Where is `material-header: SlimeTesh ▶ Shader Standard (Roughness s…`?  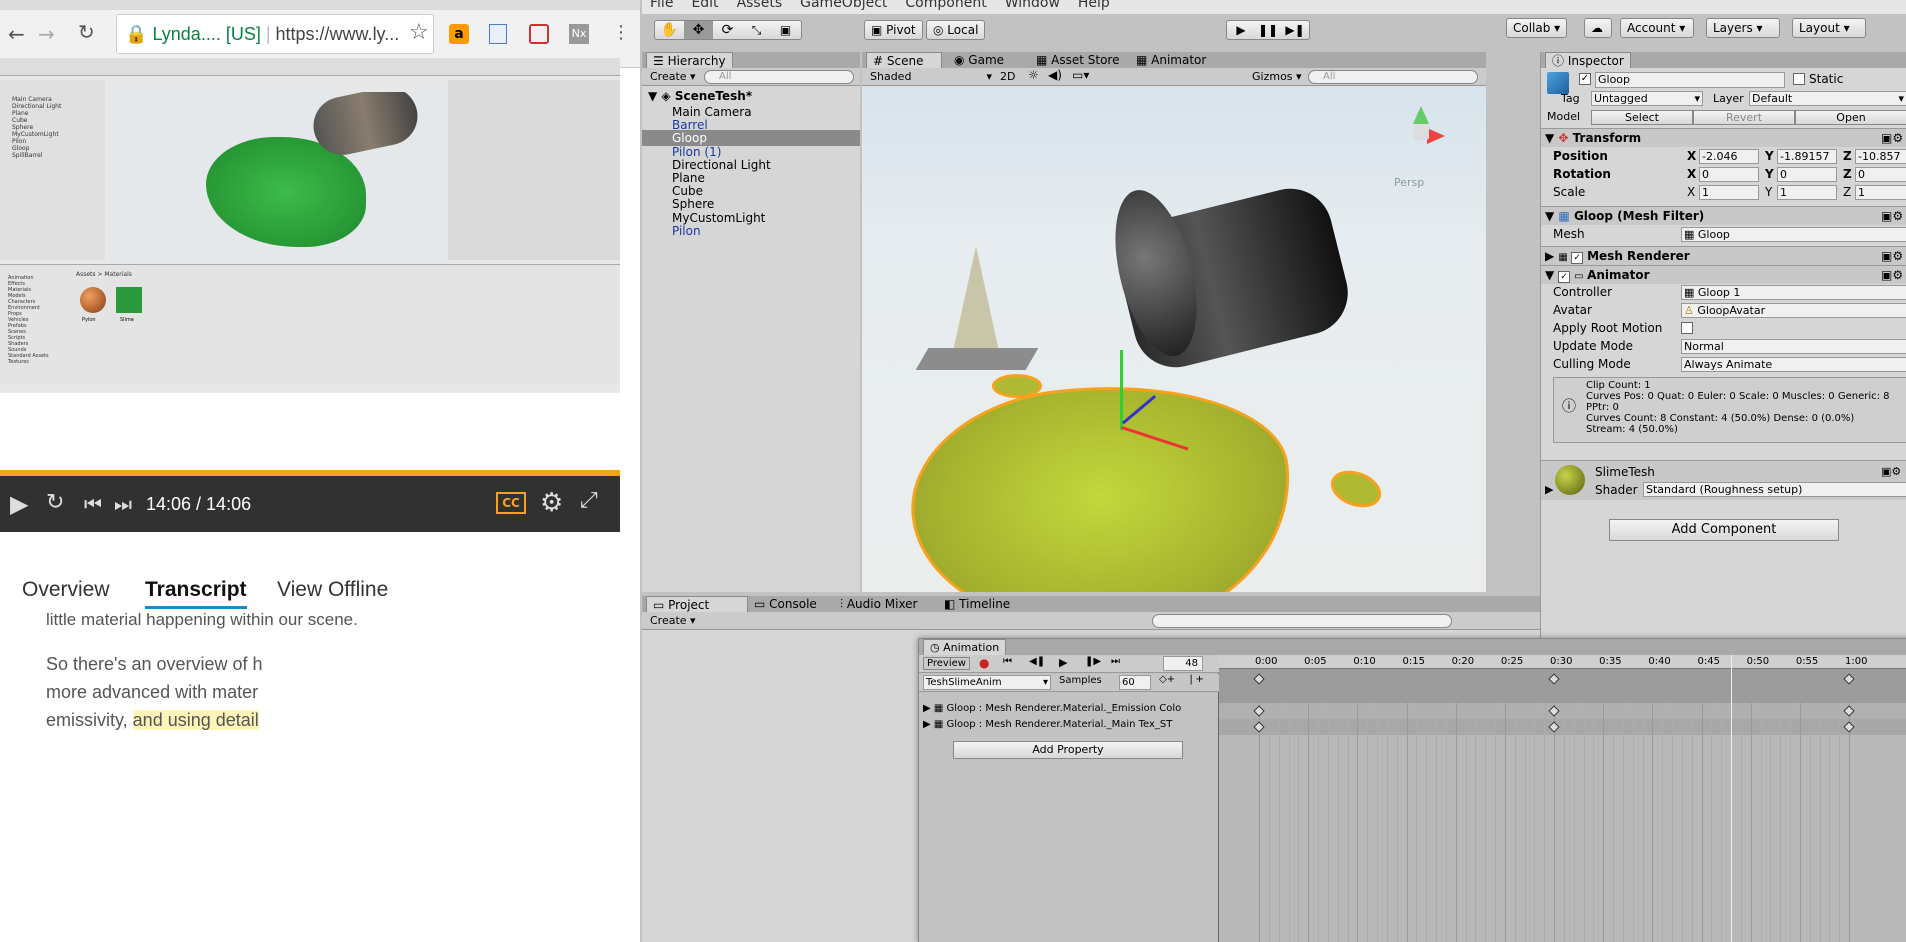
material-header: SlimeTesh ▶ Shader Standard (Roughness s… is located at coordinates (1723, 480).